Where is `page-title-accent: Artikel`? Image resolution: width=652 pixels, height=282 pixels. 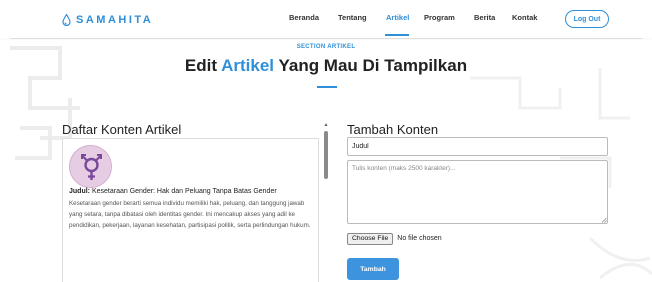
page-title-accent: Artikel is located at coordinates (248, 65).